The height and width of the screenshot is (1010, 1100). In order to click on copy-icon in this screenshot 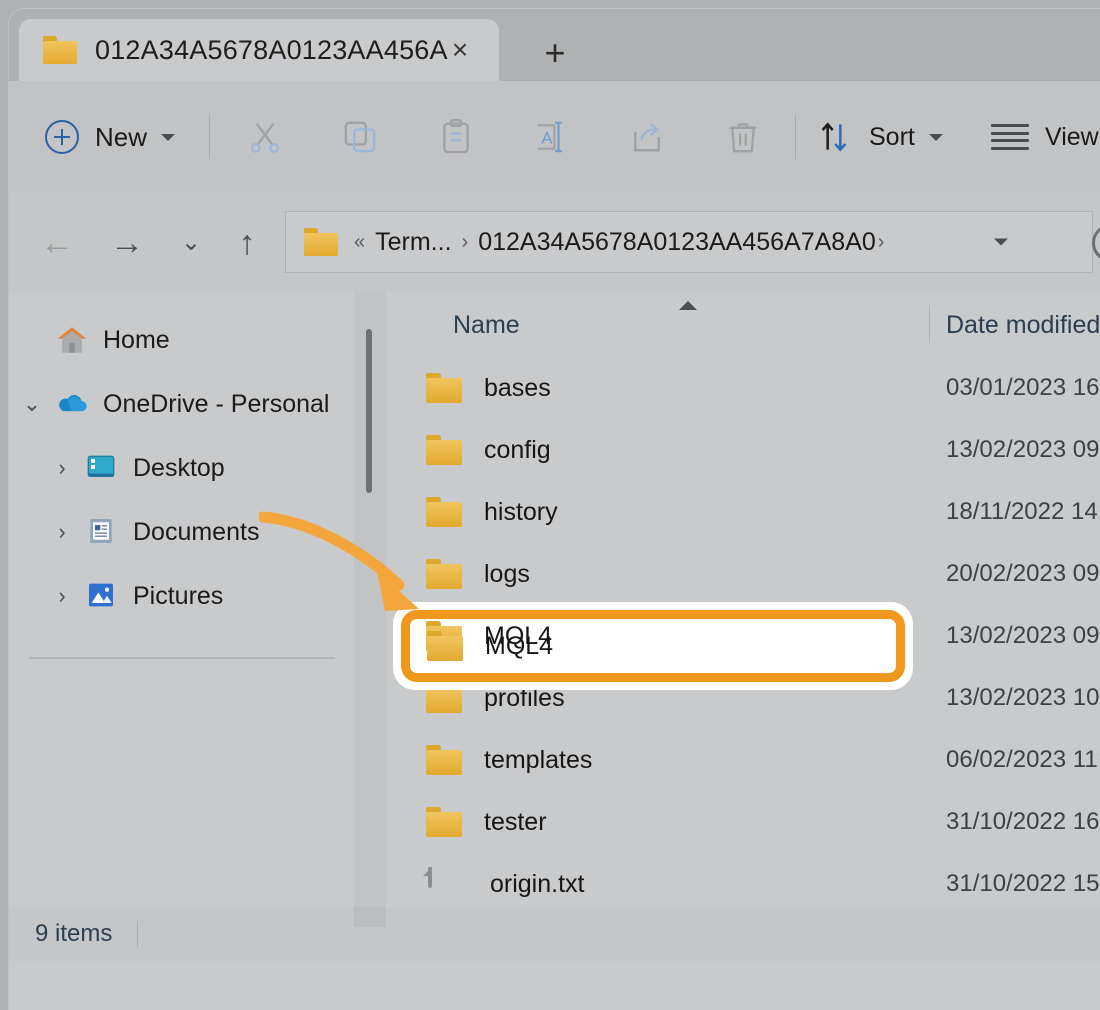, I will do `click(360, 137)`.